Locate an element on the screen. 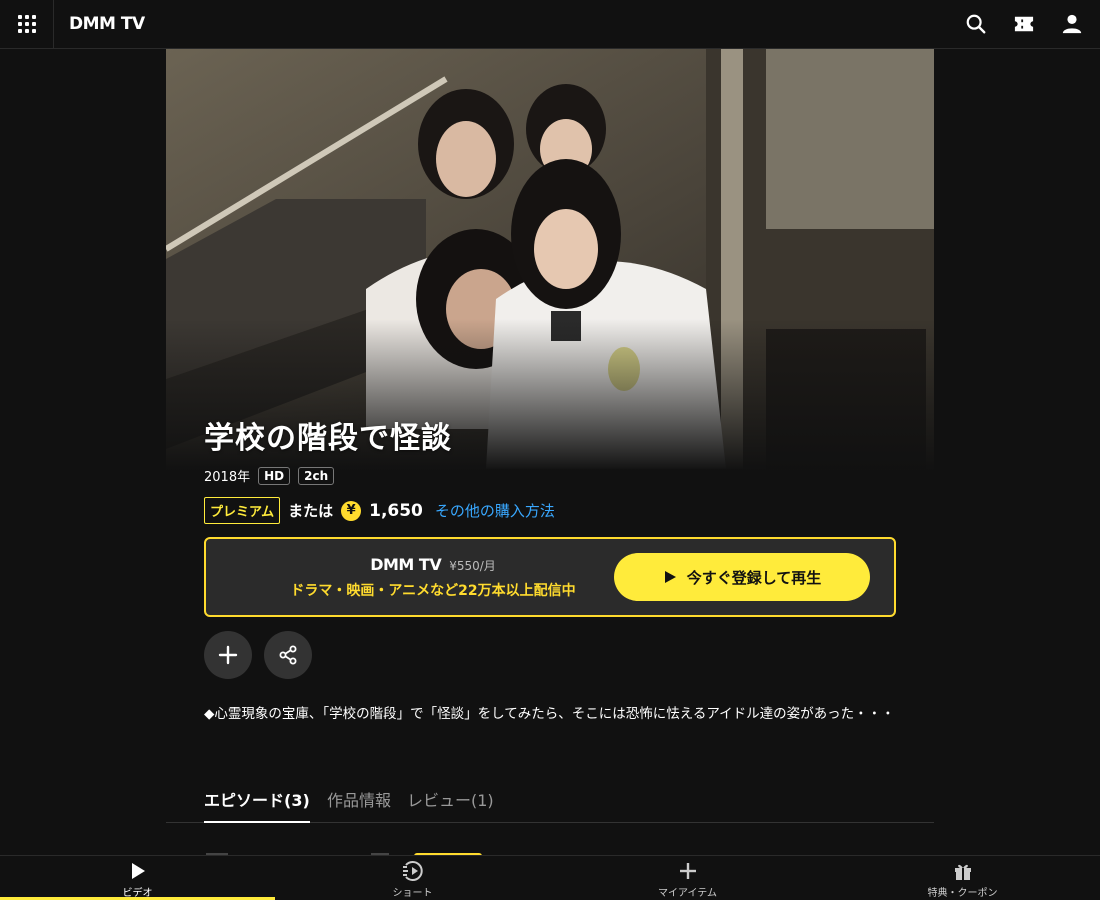 The width and height of the screenshot is (1100, 900). dmm-tv-logo: DMM TV is located at coordinates (107, 24).